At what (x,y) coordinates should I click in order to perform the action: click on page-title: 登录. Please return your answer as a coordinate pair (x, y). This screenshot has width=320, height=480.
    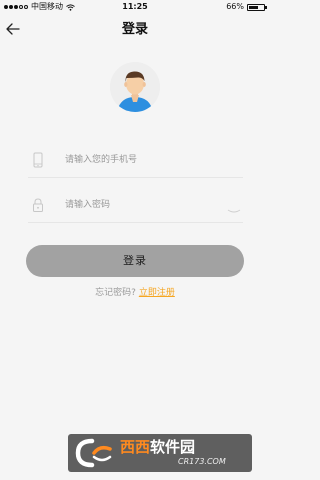
    Looking at the image, I should click on (134, 29).